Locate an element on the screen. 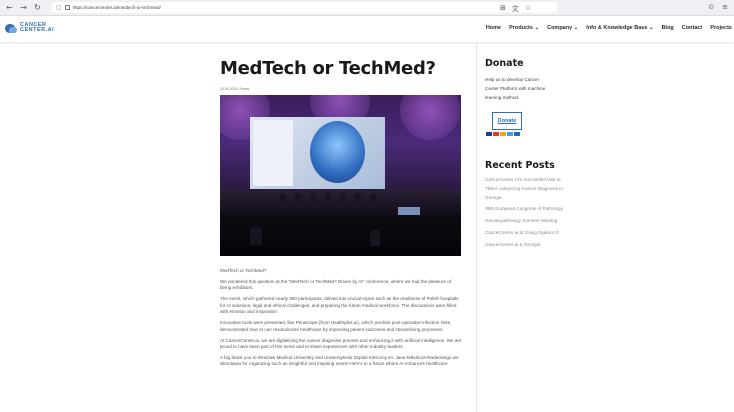  stage-screen is located at coordinates (317, 153).